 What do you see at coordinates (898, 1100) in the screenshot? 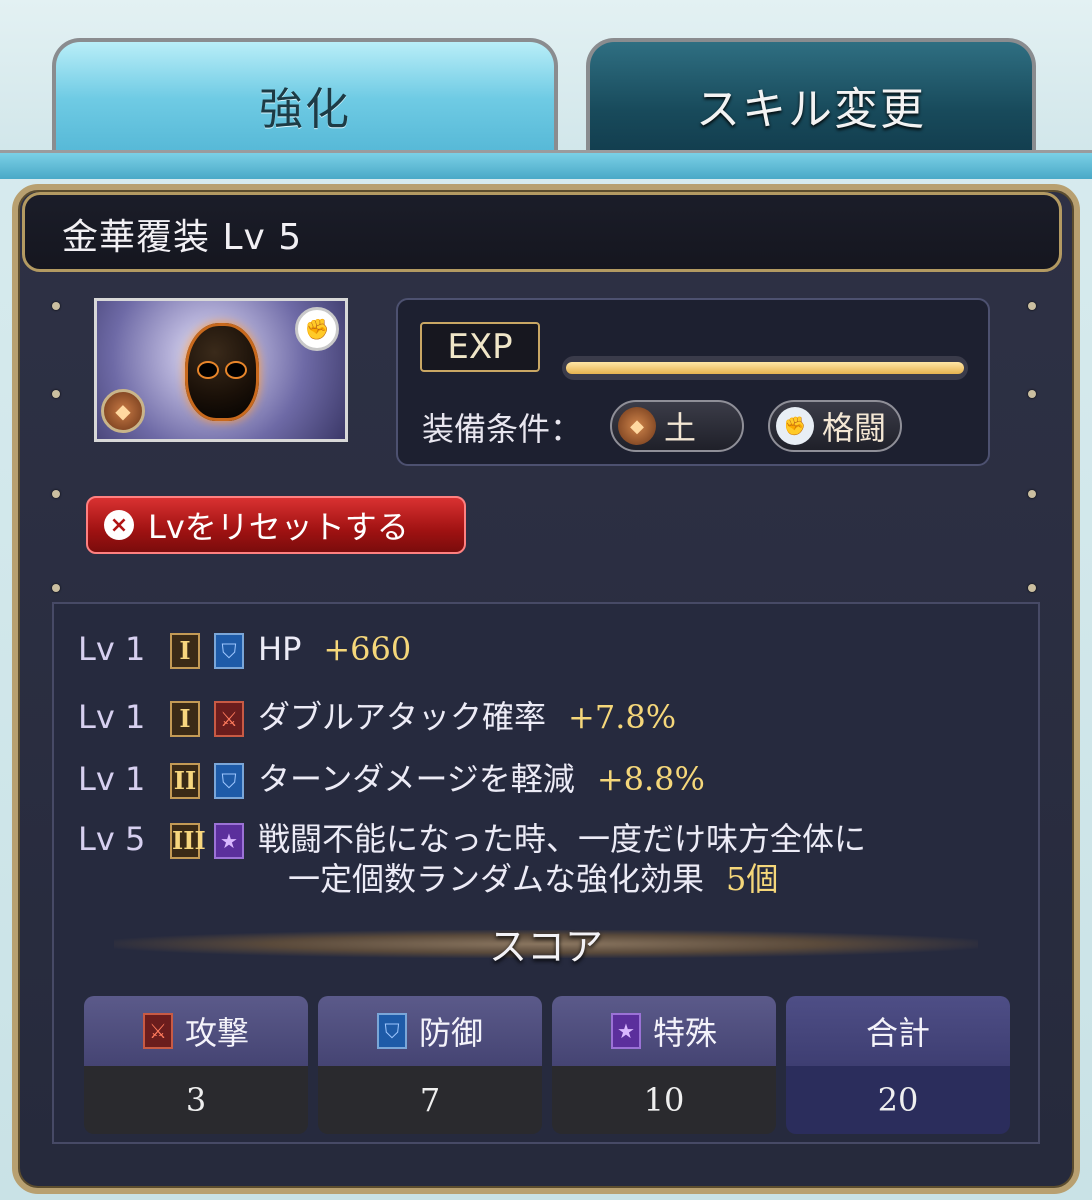
I see `score-total-value: 20` at bounding box center [898, 1100].